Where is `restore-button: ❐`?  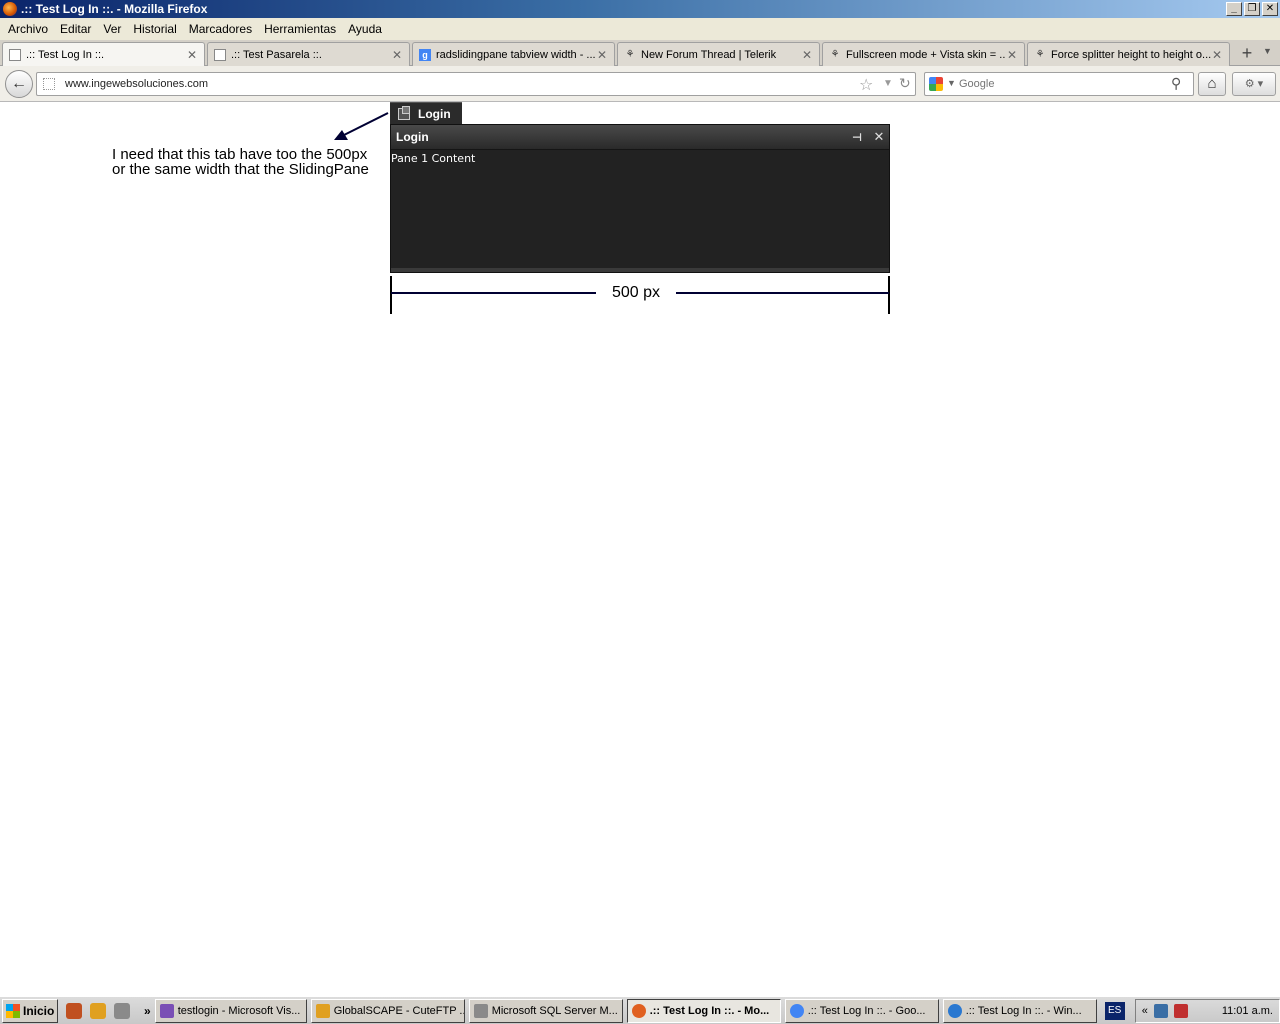
restore-button: ❐ is located at coordinates (1252, 9).